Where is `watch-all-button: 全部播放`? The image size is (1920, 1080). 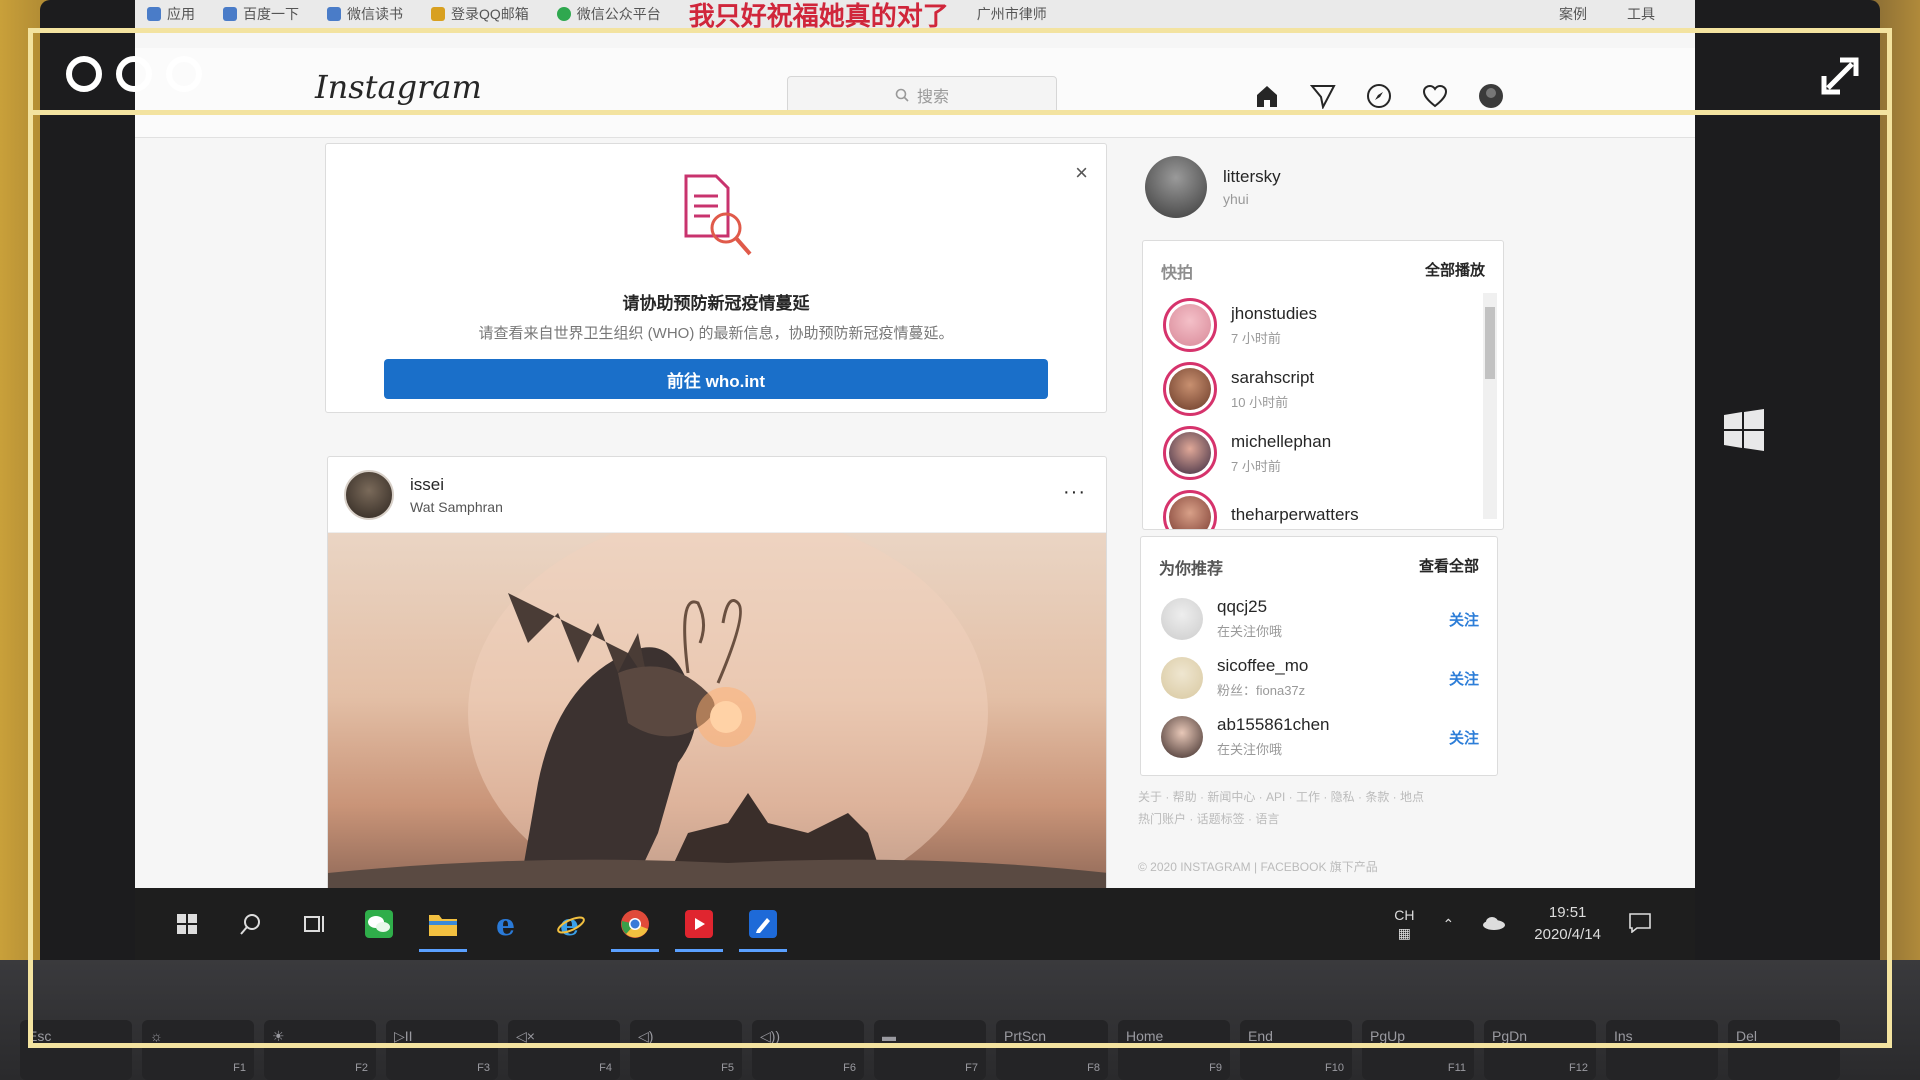
watch-all-button: 全部播放 is located at coordinates (1455, 271).